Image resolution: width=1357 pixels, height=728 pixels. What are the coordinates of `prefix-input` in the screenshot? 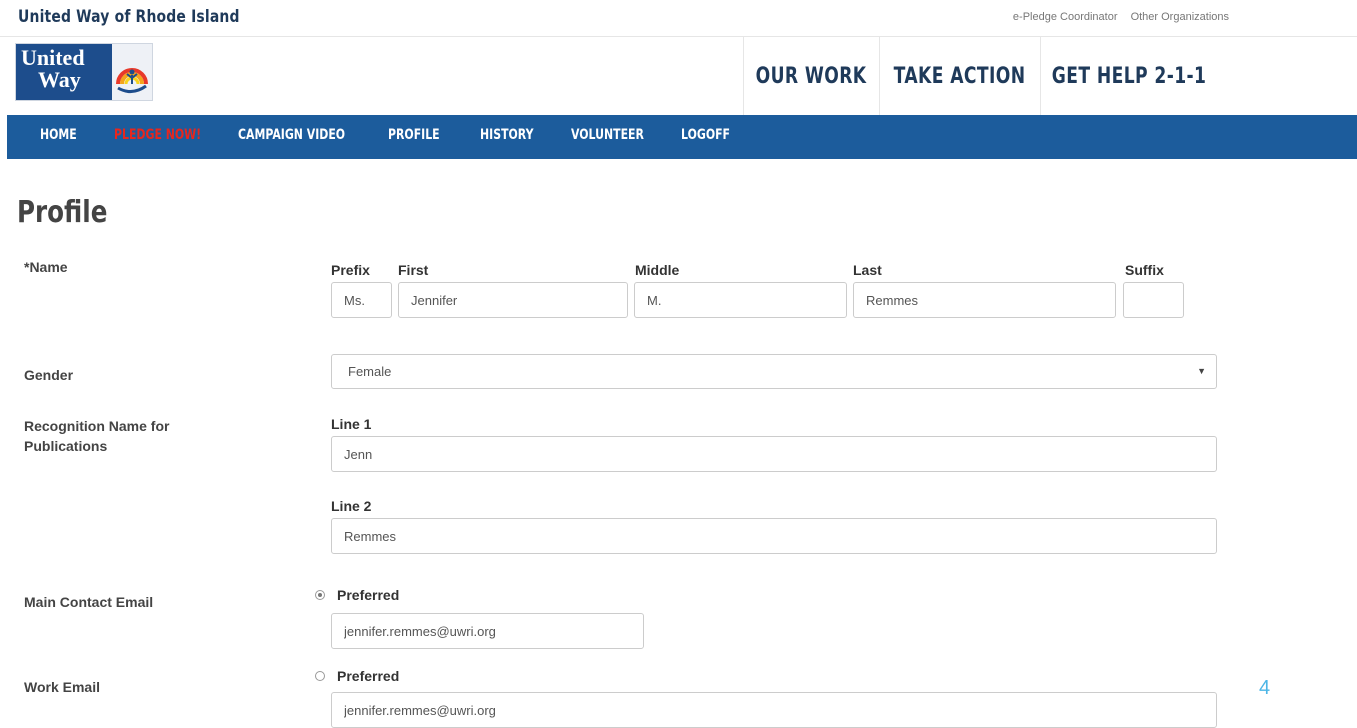 It's located at (361, 300).